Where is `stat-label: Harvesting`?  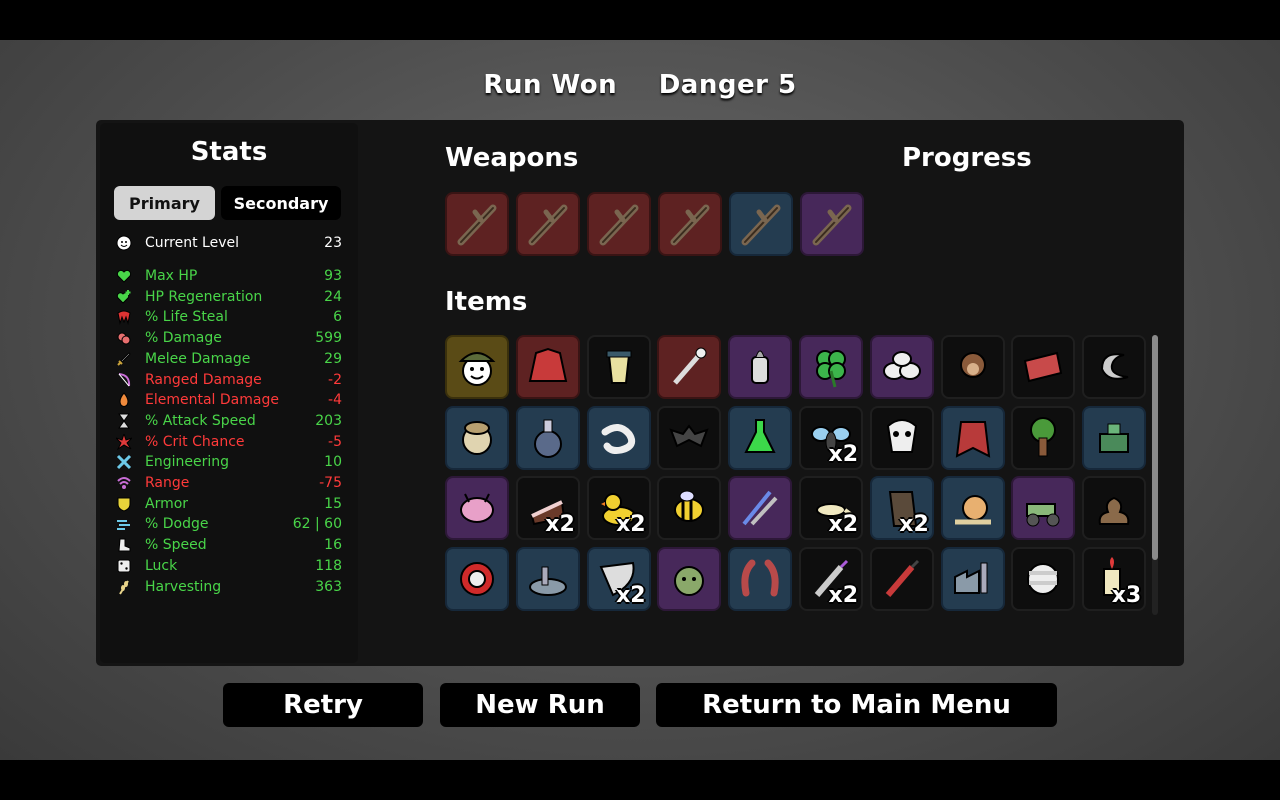 stat-label: Harvesting is located at coordinates (183, 586).